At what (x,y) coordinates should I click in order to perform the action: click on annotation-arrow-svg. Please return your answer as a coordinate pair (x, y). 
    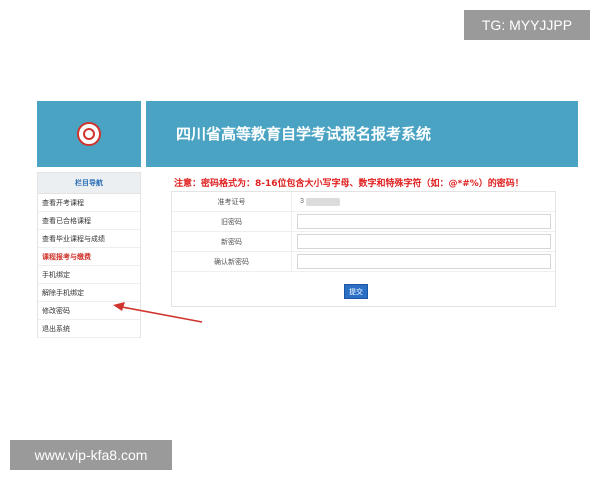
    Looking at the image, I should click on (158, 312).